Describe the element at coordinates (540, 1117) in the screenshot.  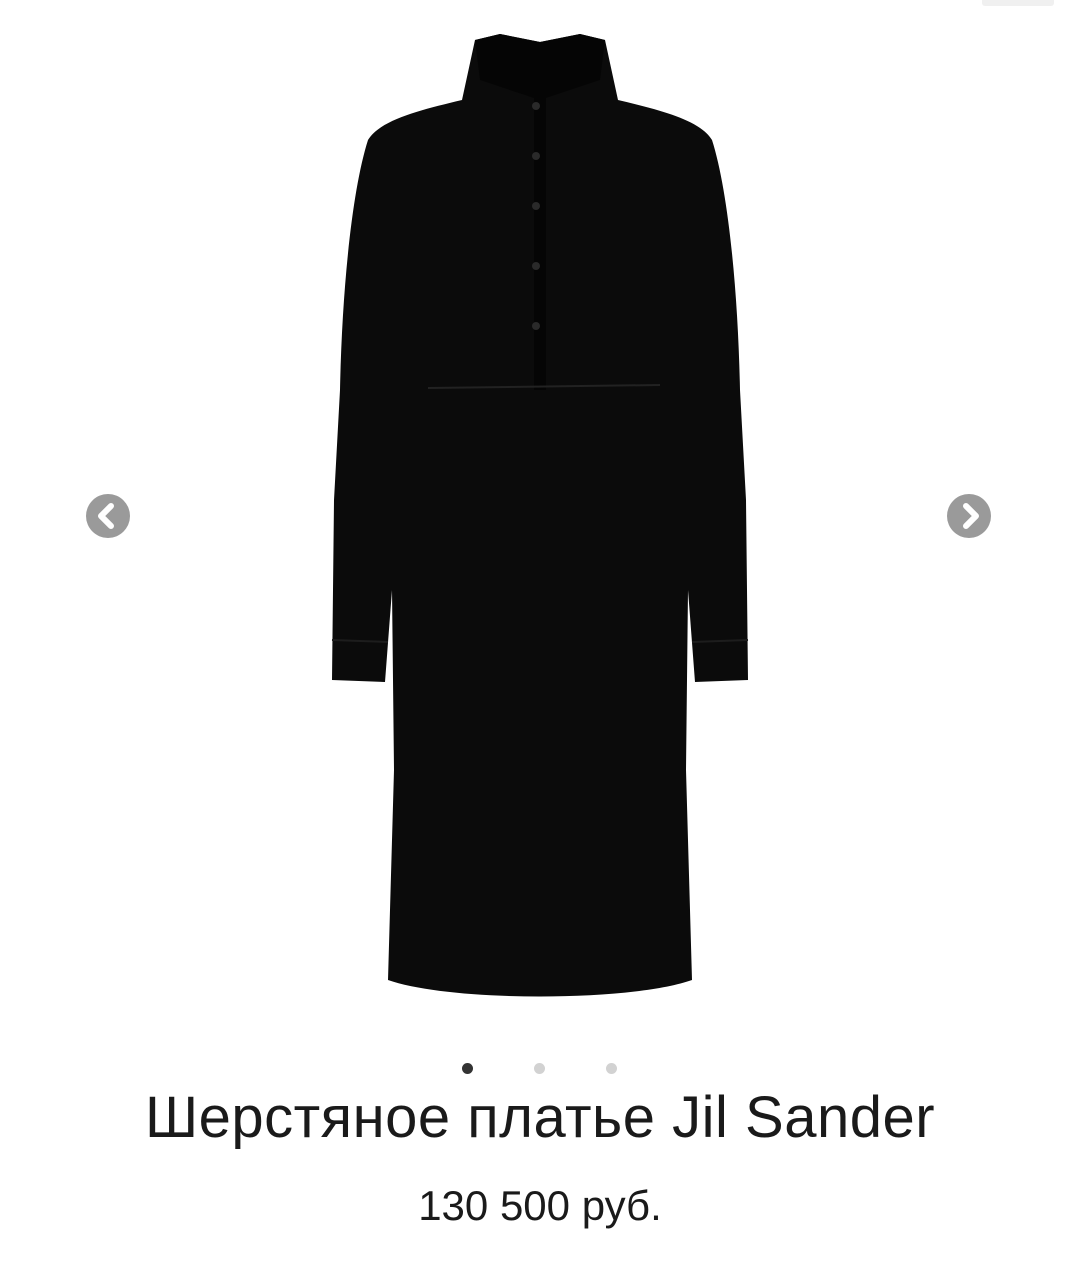
I see `product-title: Шерстяное платье Jil Sander` at that location.